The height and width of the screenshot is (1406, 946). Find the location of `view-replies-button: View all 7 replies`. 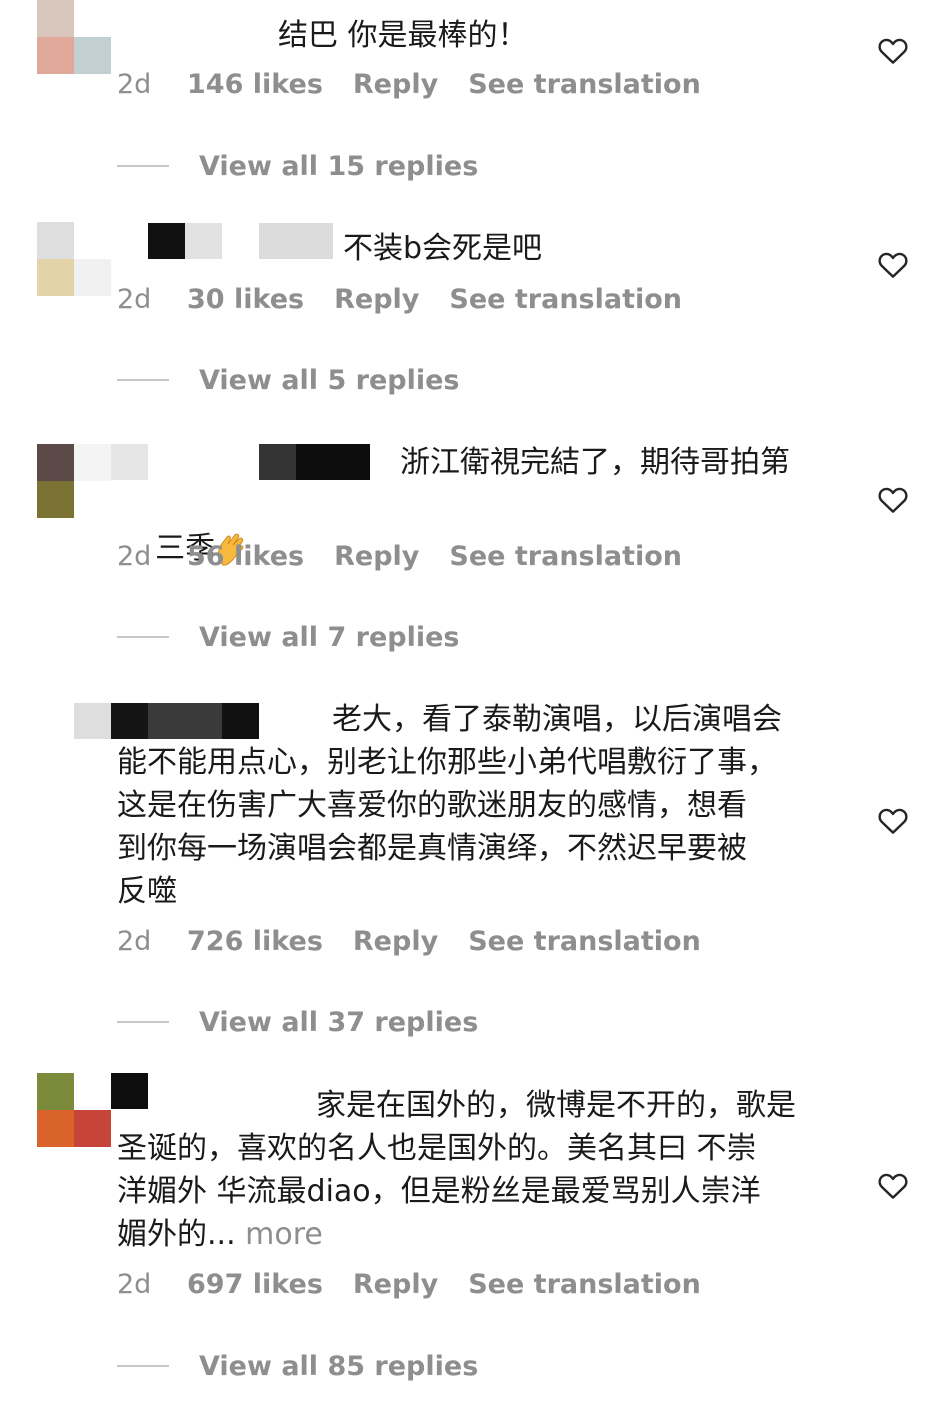

view-replies-button: View all 7 replies is located at coordinates (288, 637).